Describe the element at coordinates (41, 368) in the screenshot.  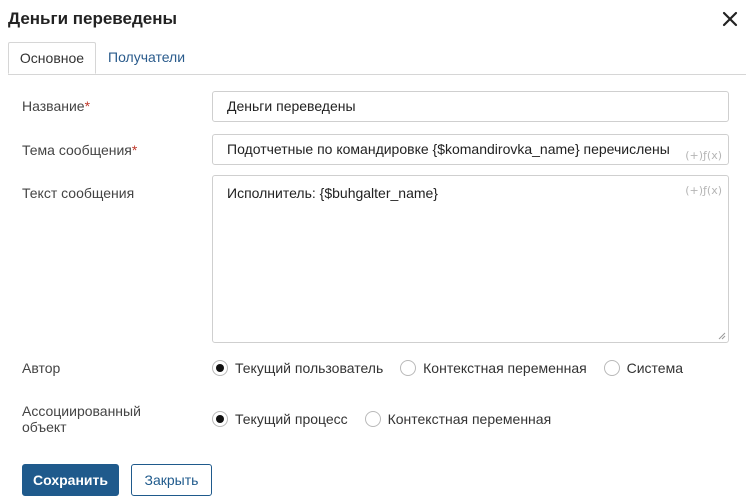
I see `author-label: Автор` at that location.